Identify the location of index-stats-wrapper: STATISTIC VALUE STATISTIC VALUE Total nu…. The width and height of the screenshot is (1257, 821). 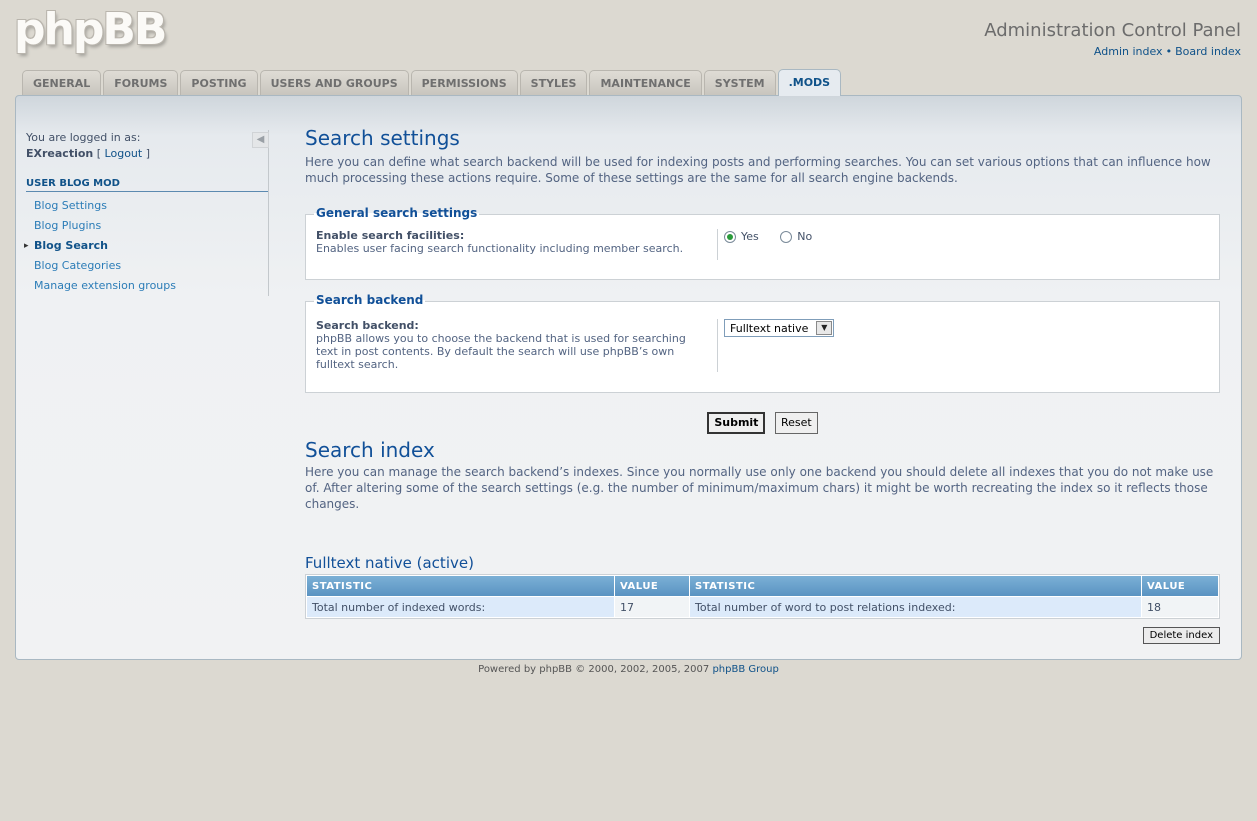
(762, 609).